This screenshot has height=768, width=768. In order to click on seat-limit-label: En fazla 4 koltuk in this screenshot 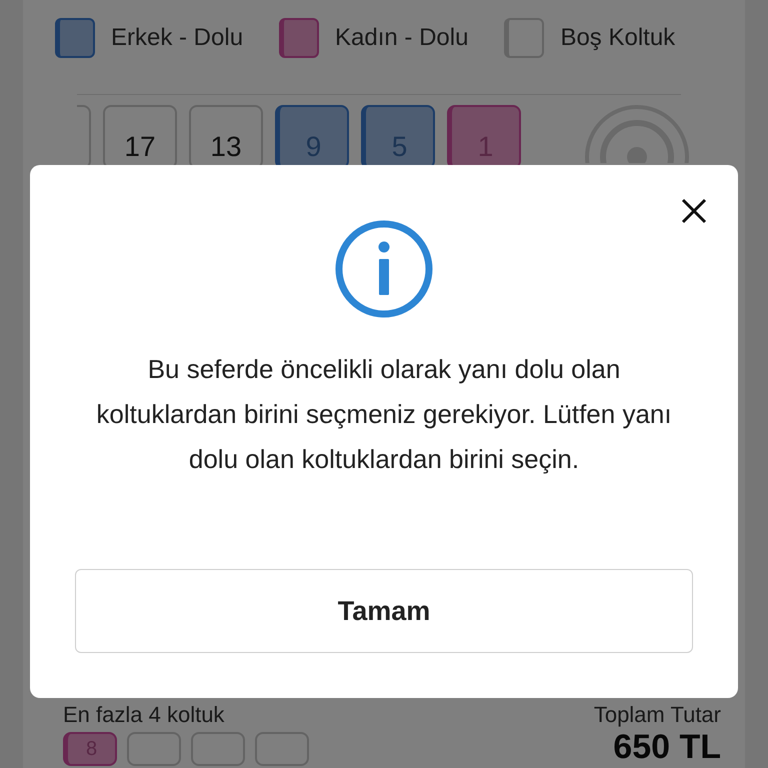, I will do `click(144, 715)`.